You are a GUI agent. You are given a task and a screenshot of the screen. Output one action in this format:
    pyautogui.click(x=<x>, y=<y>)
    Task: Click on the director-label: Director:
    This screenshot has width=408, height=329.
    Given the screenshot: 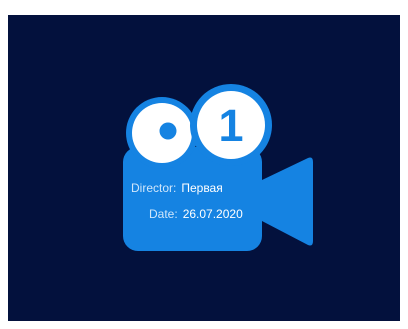 What is the action you would take?
    pyautogui.click(x=154, y=188)
    